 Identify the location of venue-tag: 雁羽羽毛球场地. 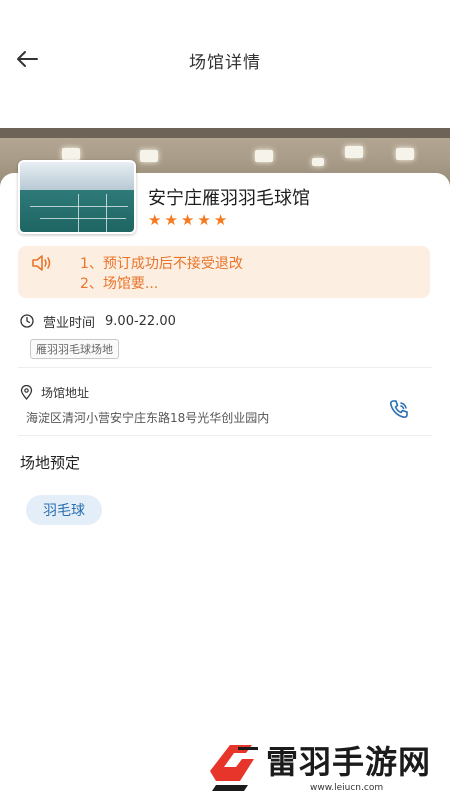
(74, 349).